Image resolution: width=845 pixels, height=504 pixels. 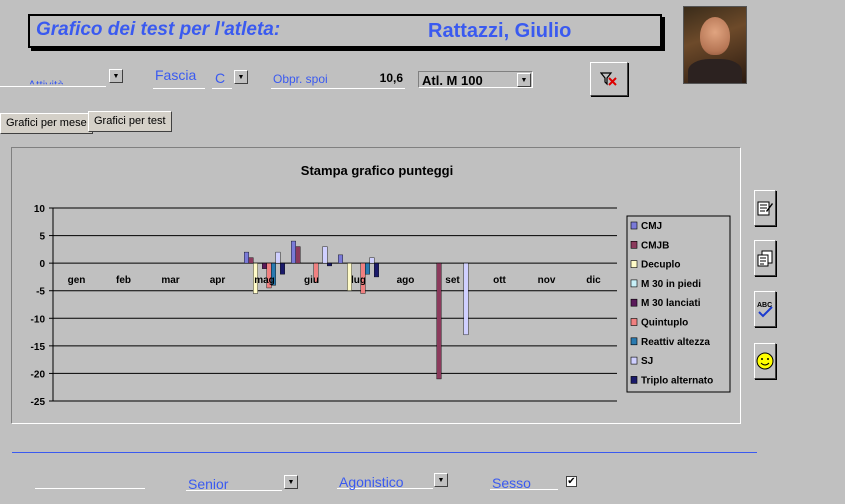 I want to click on y-tick-label: 10, so click(x=40, y=209).